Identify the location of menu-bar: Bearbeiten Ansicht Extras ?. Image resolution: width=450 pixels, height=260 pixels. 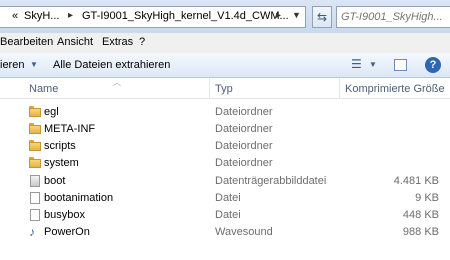
(225, 43).